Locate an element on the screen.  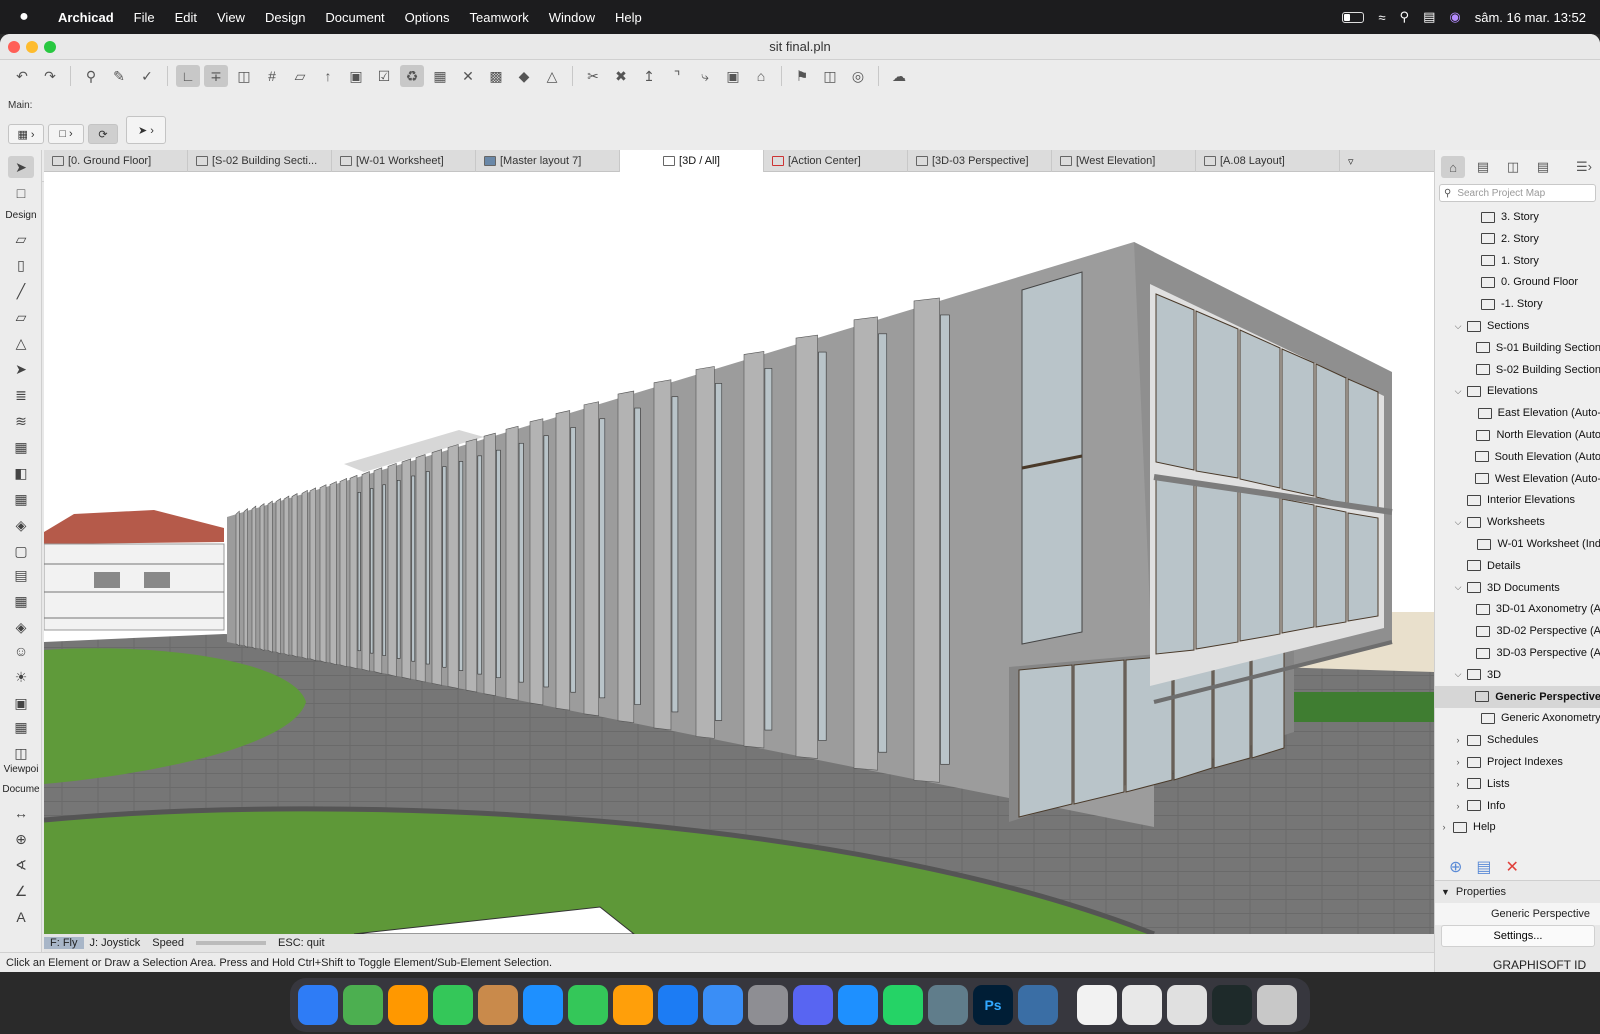
project-map-item: › Schedules is located at coordinates (1517, 740).